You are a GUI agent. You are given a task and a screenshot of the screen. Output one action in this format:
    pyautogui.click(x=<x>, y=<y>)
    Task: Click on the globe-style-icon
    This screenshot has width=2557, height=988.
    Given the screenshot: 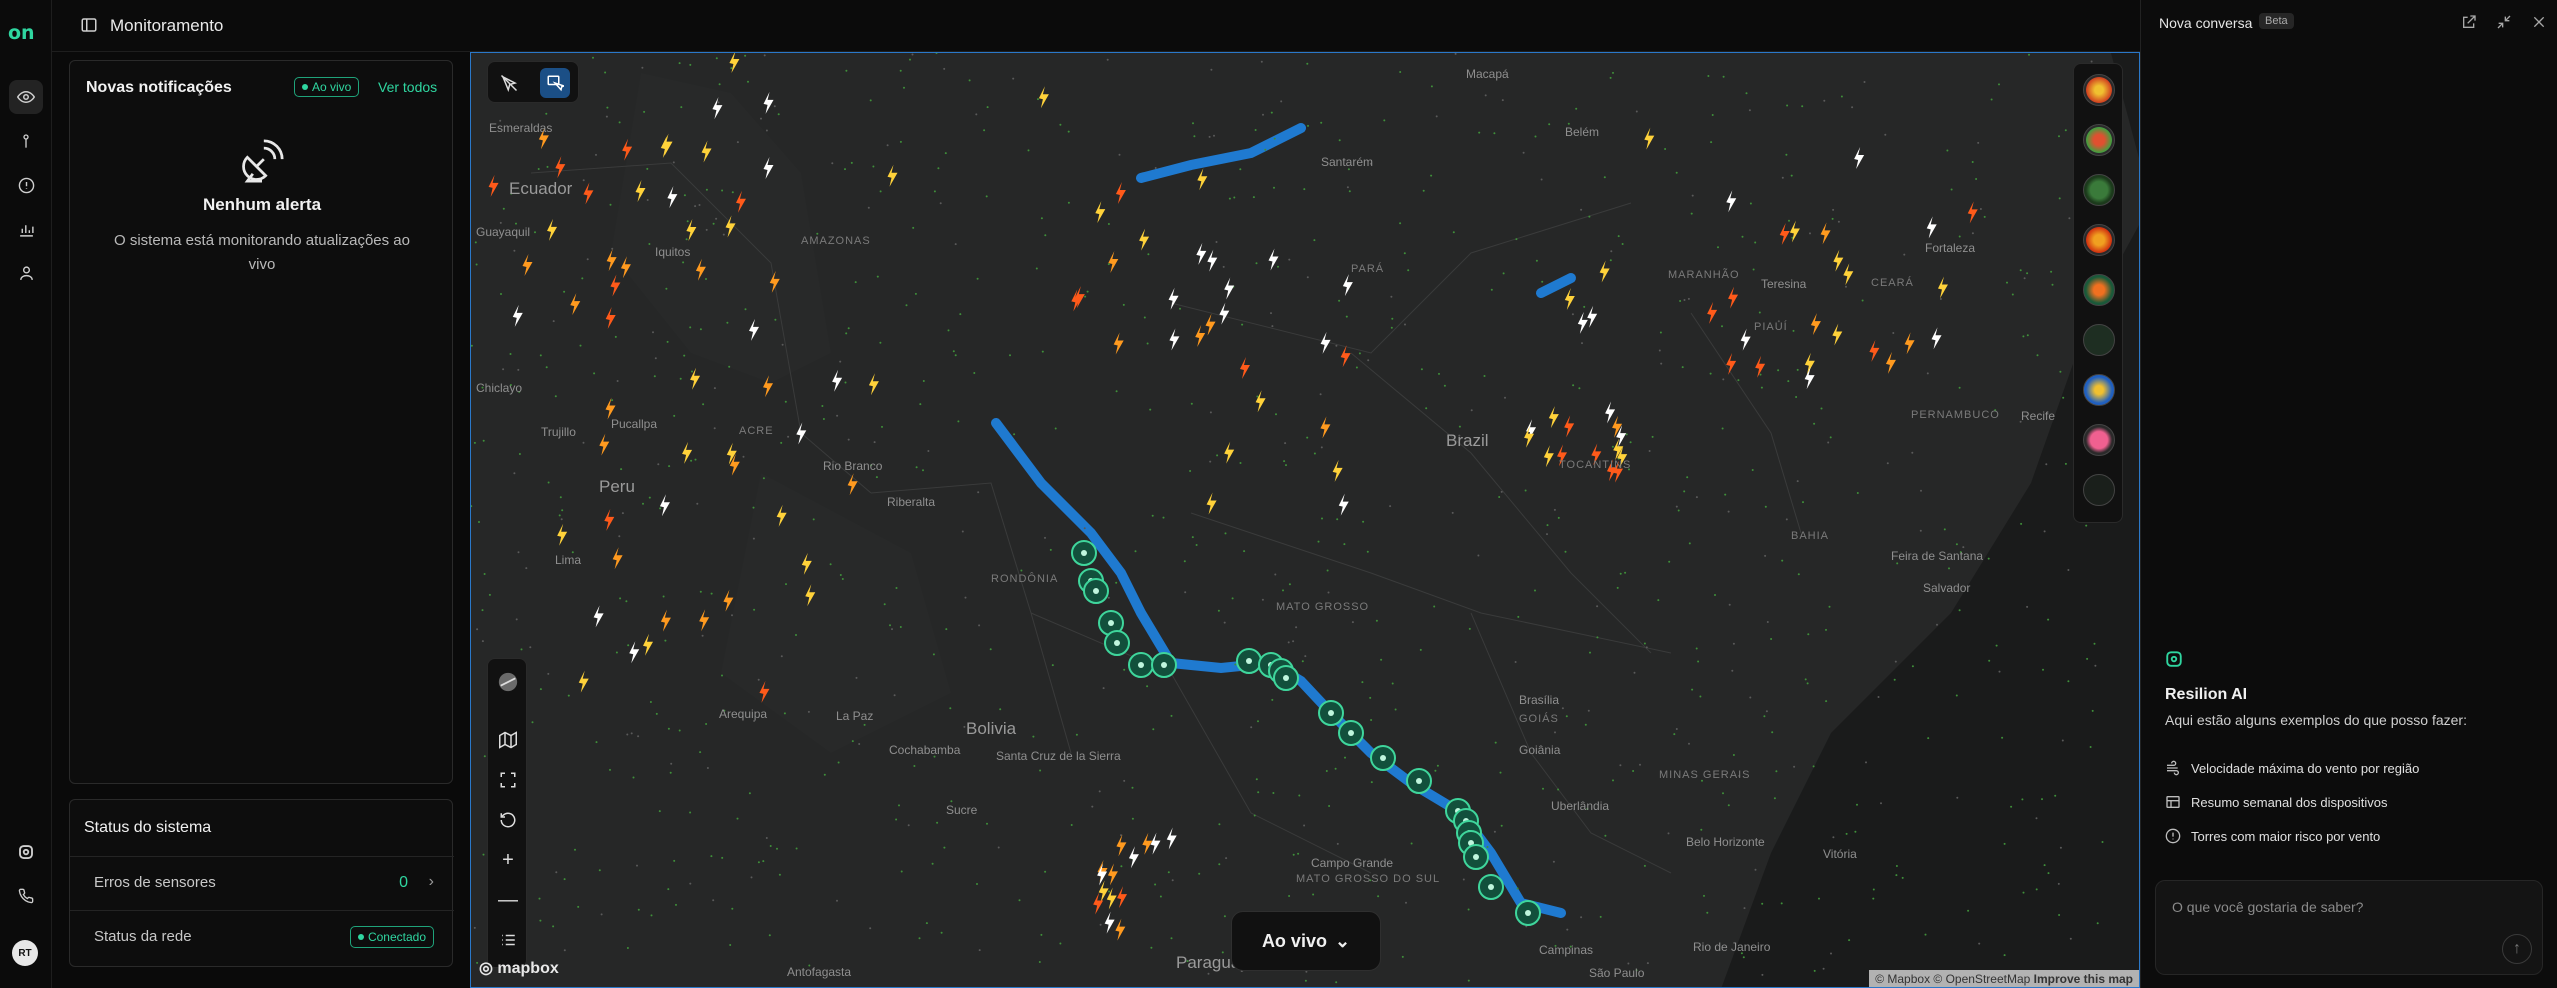 What is the action you would take?
    pyautogui.click(x=508, y=682)
    